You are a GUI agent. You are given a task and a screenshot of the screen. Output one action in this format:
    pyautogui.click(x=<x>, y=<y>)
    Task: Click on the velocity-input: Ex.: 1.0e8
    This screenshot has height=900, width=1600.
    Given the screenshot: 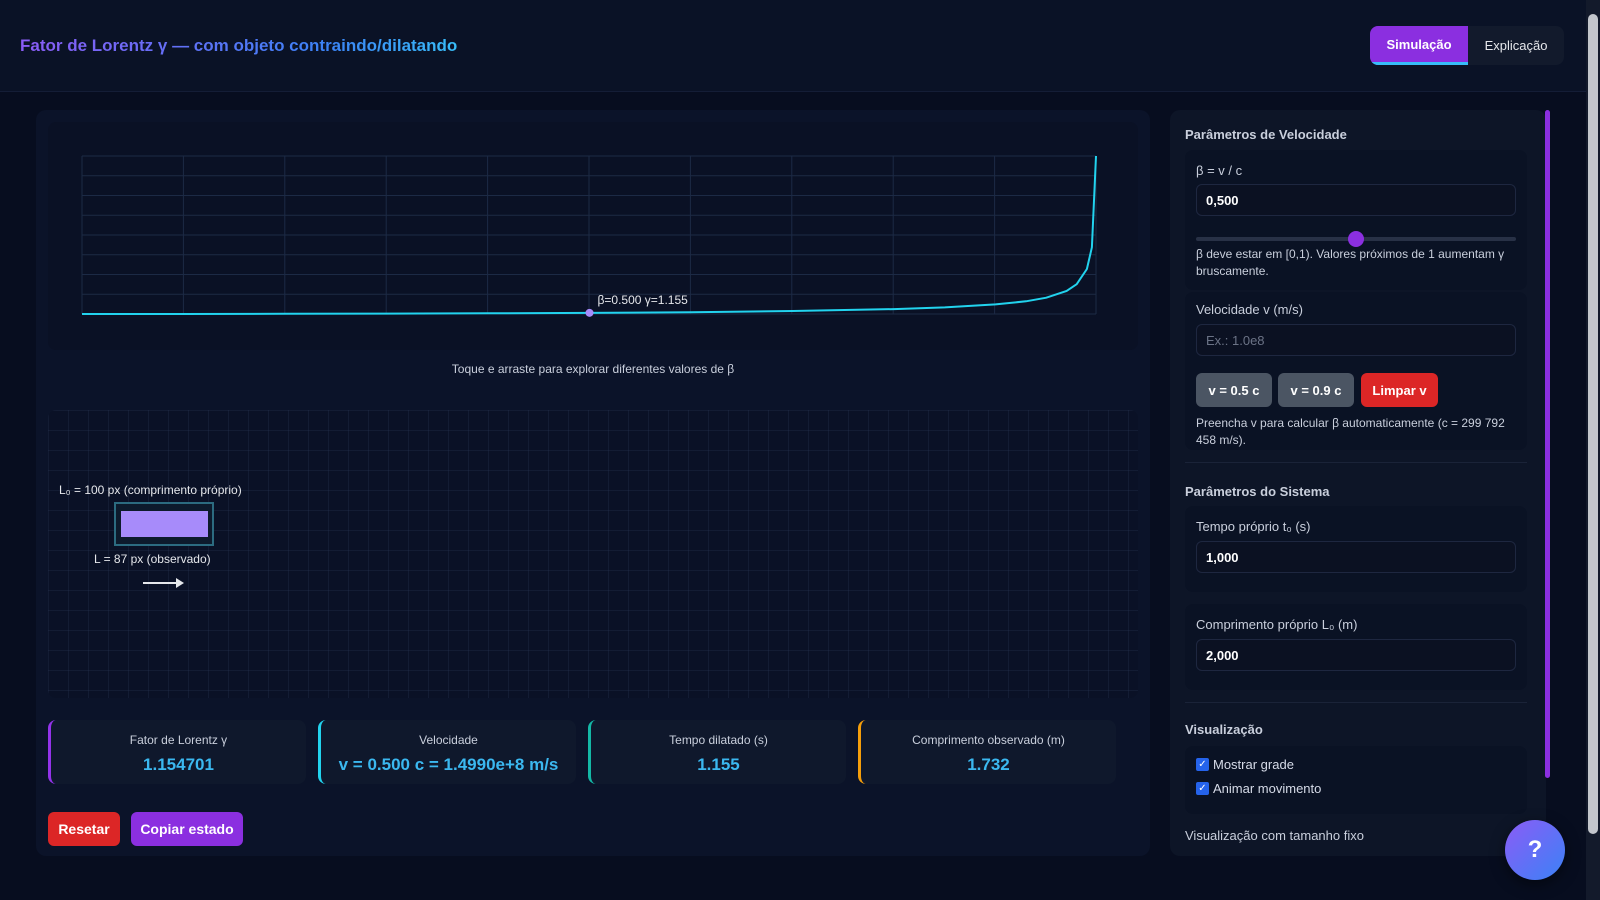 What is the action you would take?
    pyautogui.click(x=1356, y=340)
    